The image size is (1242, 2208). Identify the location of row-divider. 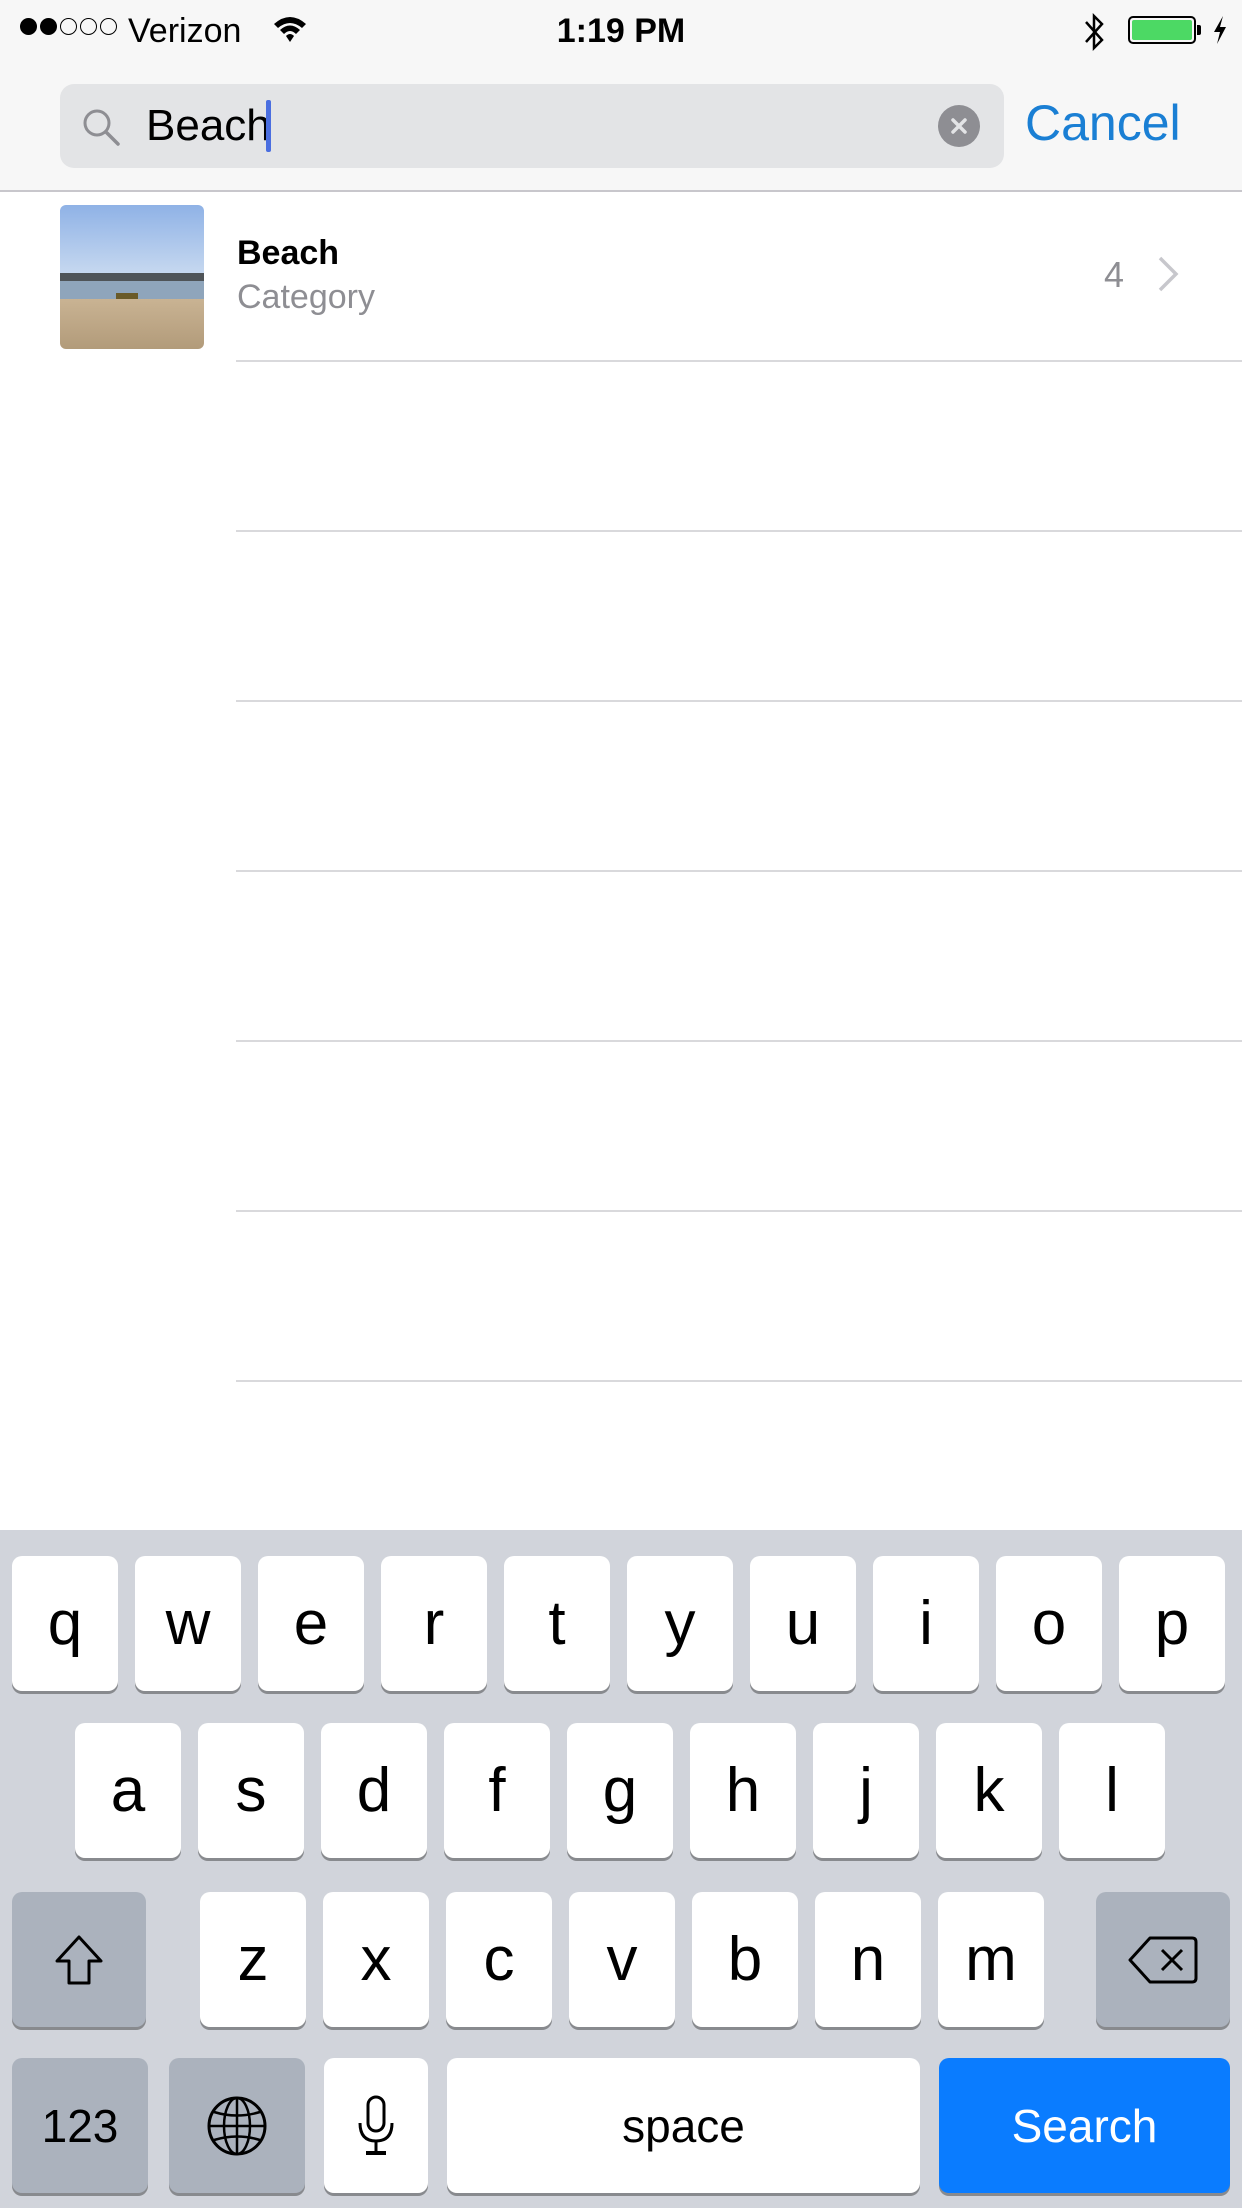
(739, 1381).